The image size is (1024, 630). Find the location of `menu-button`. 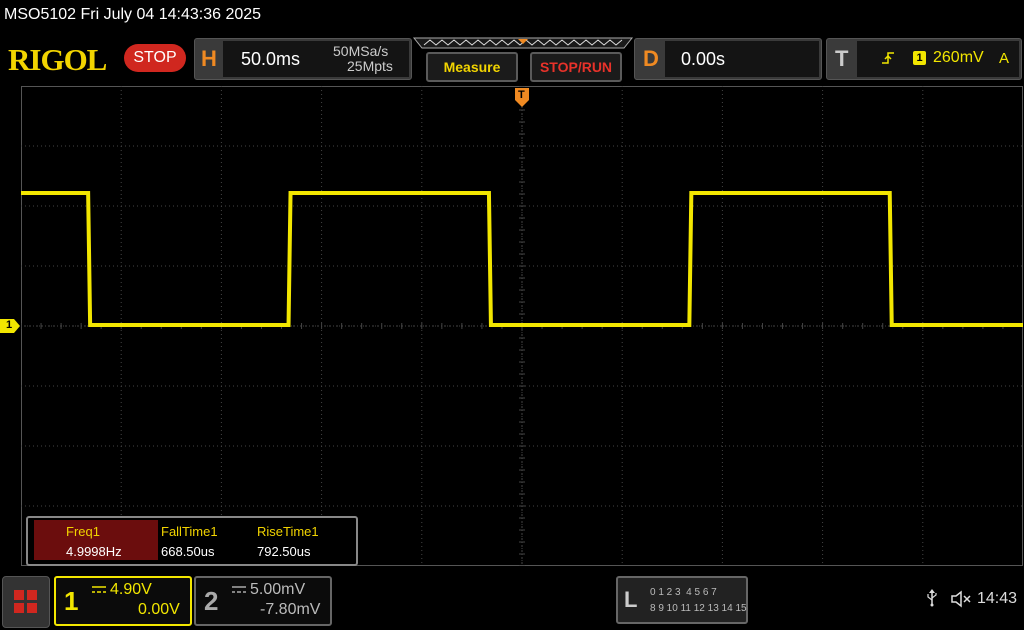

menu-button is located at coordinates (26, 602).